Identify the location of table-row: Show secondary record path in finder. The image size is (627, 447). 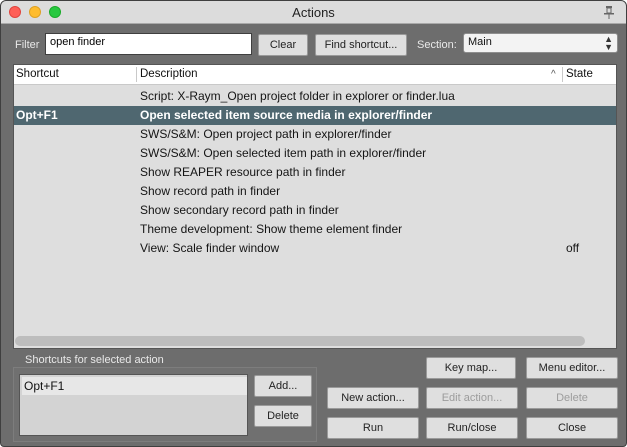
(315, 210).